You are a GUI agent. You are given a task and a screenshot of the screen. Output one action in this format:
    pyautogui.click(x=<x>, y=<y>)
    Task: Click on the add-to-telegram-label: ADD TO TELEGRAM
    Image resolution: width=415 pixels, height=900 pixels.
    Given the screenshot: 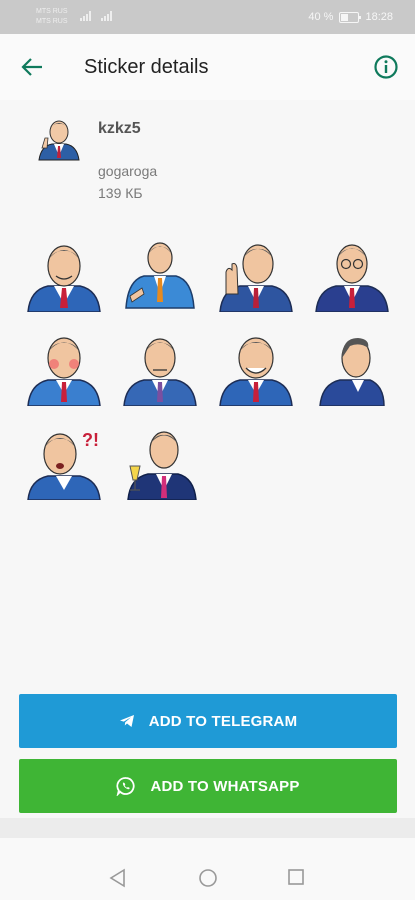 What is the action you would take?
    pyautogui.click(x=223, y=721)
    